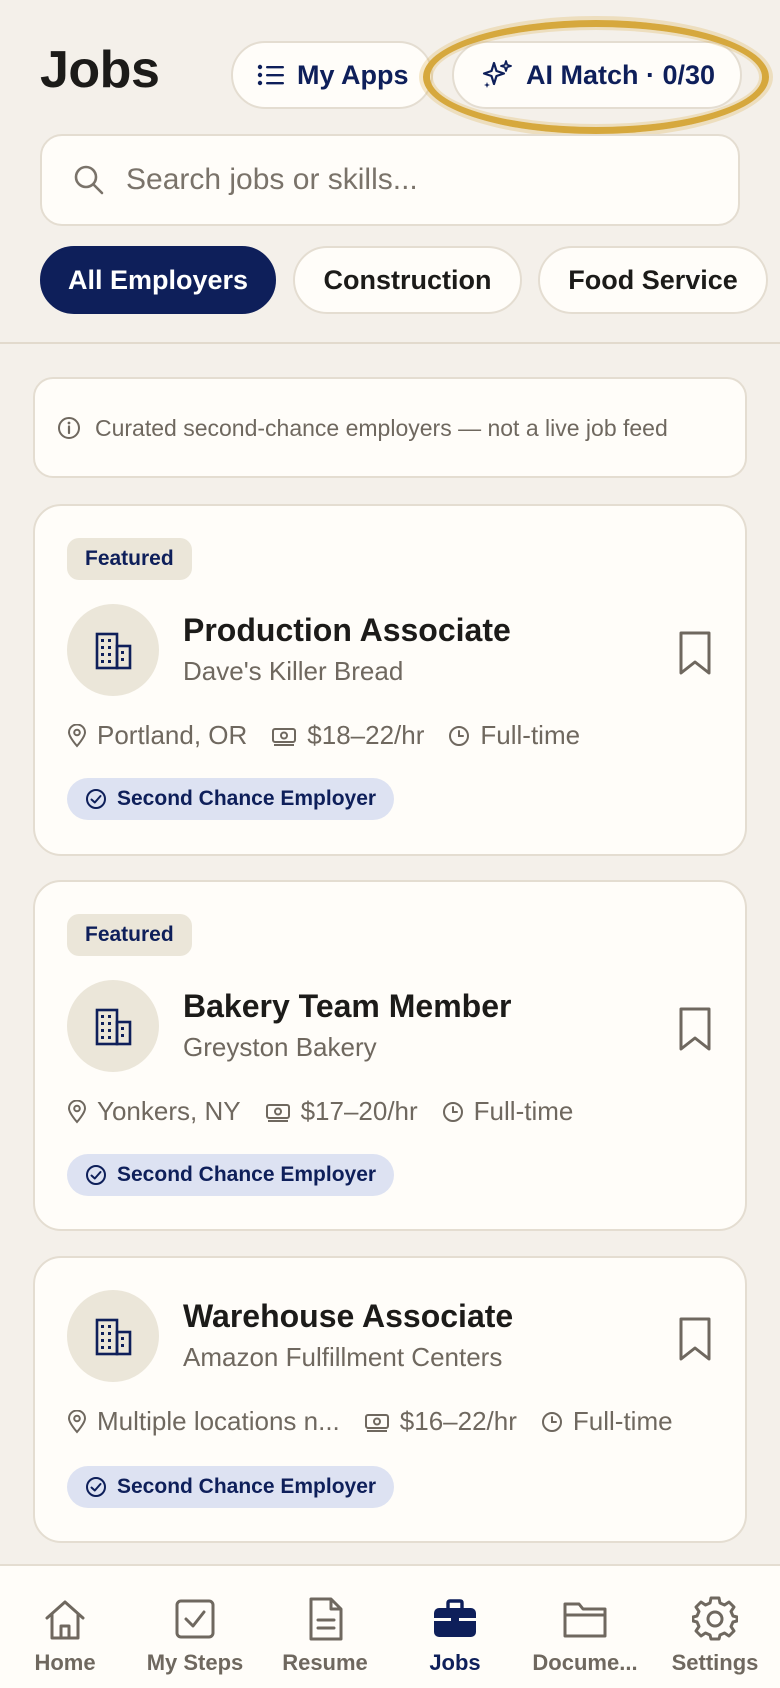  I want to click on company-name: Amazon Fulfillment Centers, so click(343, 1357).